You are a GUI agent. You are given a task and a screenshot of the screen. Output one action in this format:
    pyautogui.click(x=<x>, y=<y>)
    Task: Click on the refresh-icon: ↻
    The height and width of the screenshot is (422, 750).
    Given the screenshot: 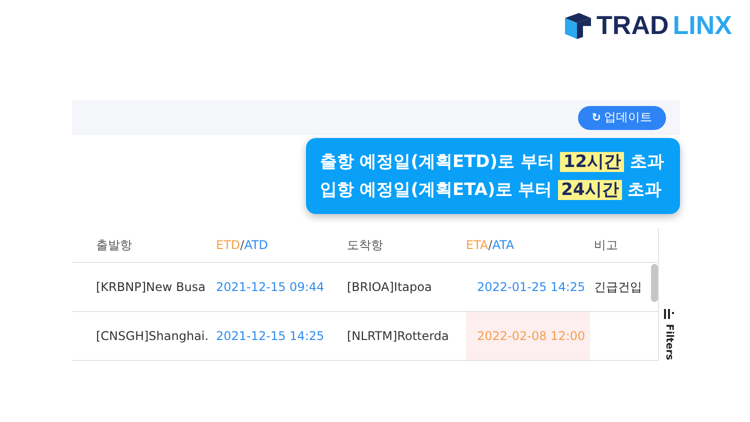 What is the action you would take?
    pyautogui.click(x=596, y=117)
    